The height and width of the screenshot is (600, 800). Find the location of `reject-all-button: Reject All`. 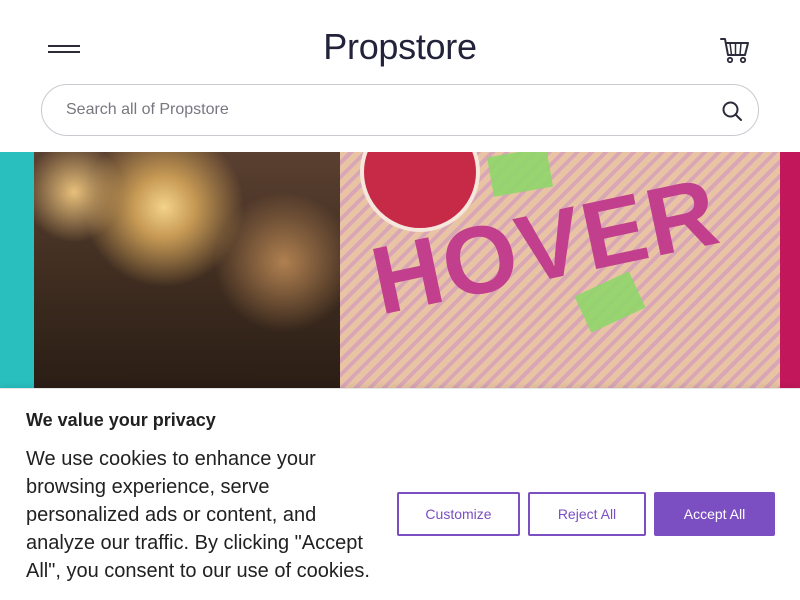

reject-all-button: Reject All is located at coordinates (587, 514).